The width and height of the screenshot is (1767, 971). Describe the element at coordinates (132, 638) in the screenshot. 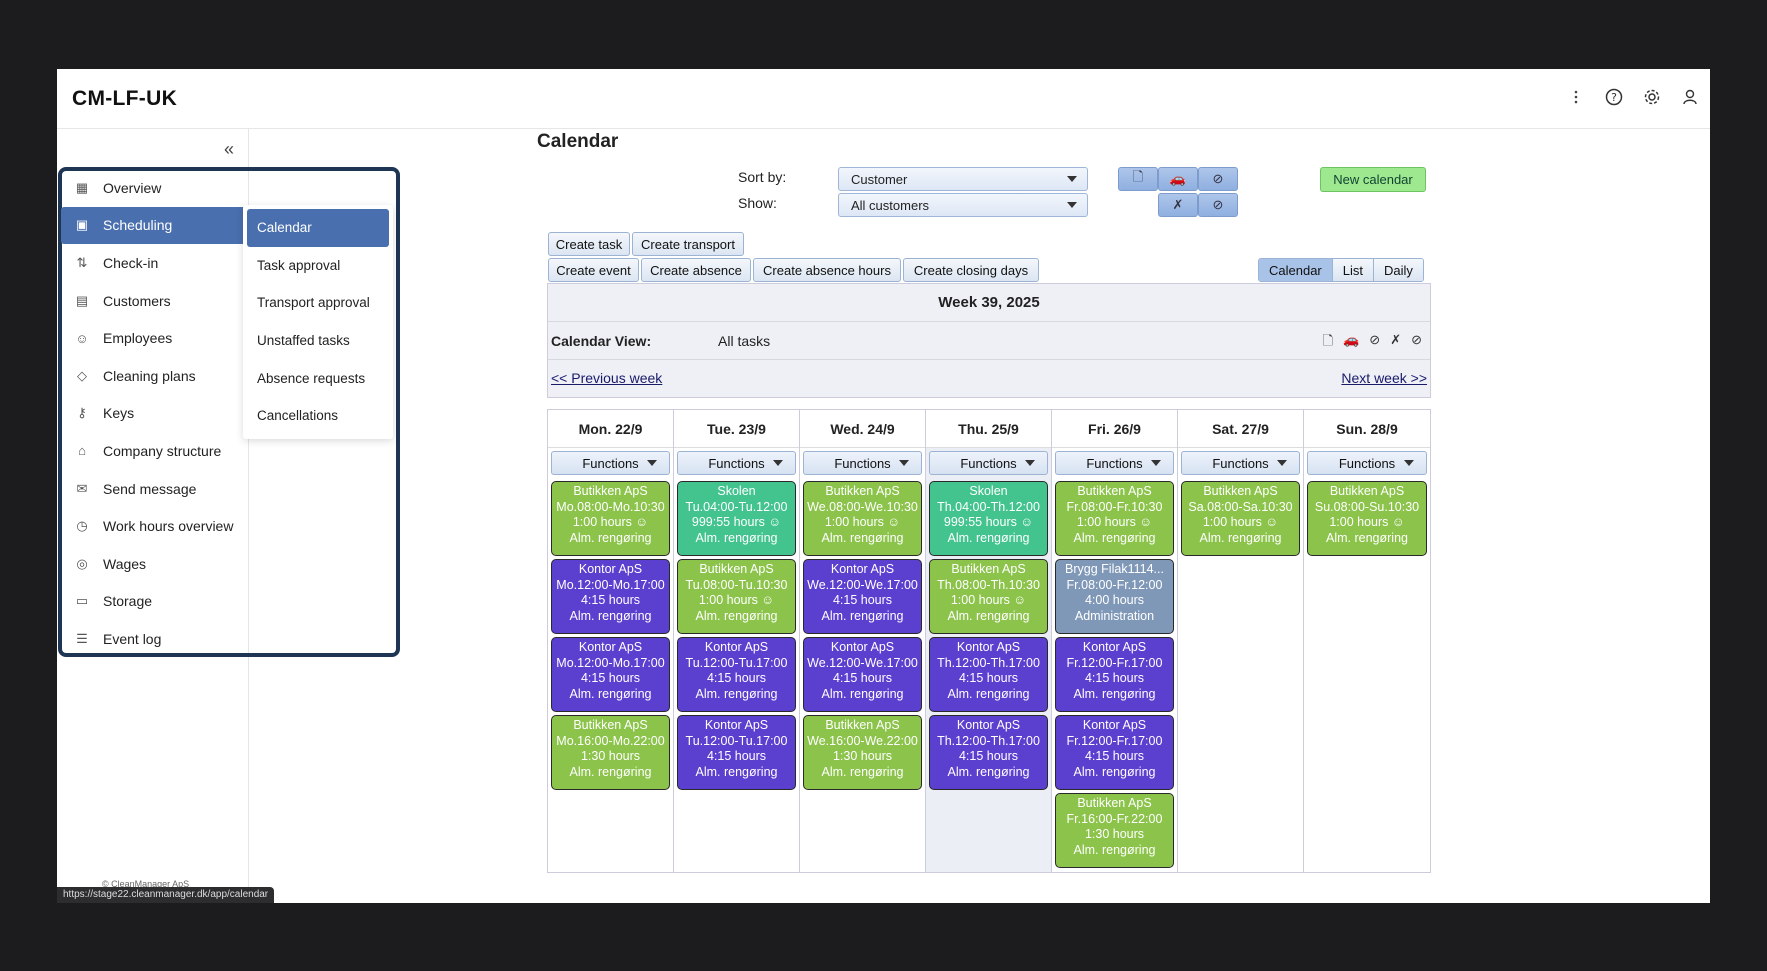

I see `sidebar-item-label: Event log` at that location.